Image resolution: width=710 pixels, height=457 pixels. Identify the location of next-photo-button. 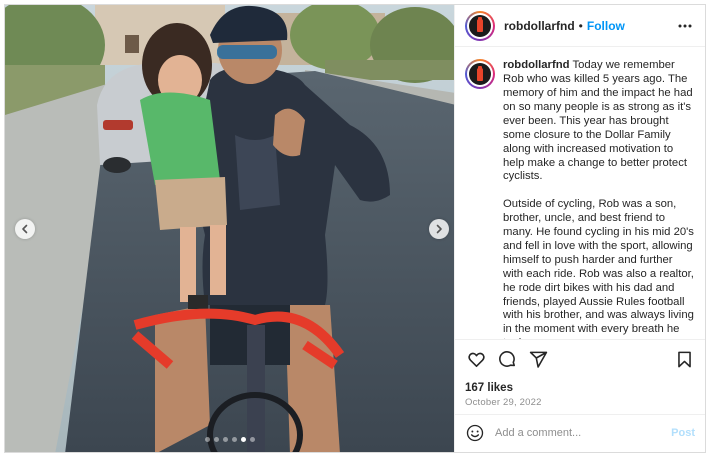
(439, 229).